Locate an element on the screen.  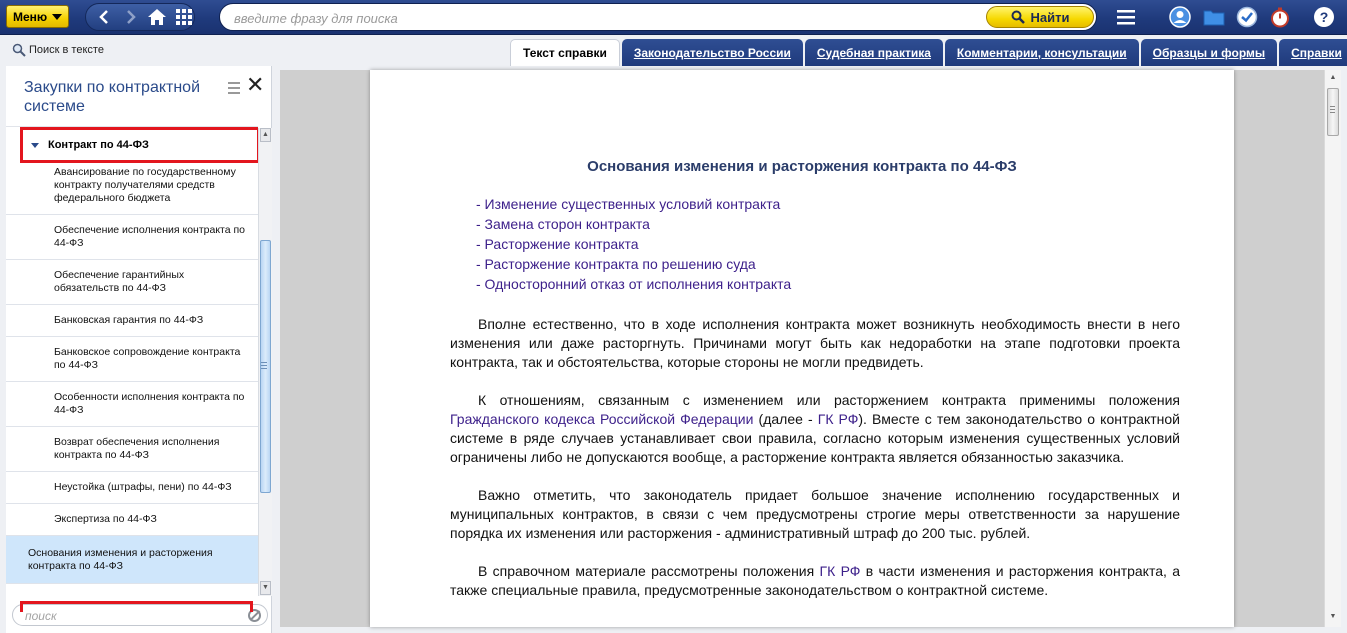
find-button-label: Найти is located at coordinates (1050, 17).